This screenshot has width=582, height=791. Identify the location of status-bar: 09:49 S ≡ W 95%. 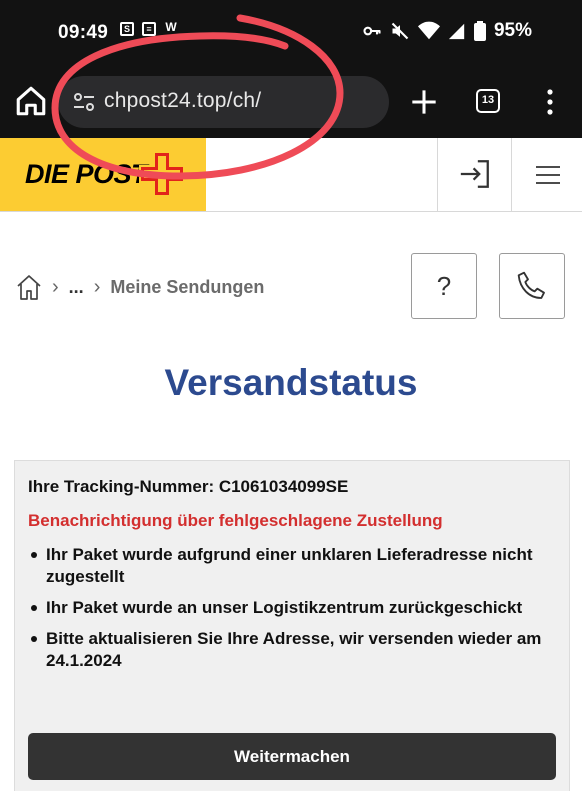
(291, 32).